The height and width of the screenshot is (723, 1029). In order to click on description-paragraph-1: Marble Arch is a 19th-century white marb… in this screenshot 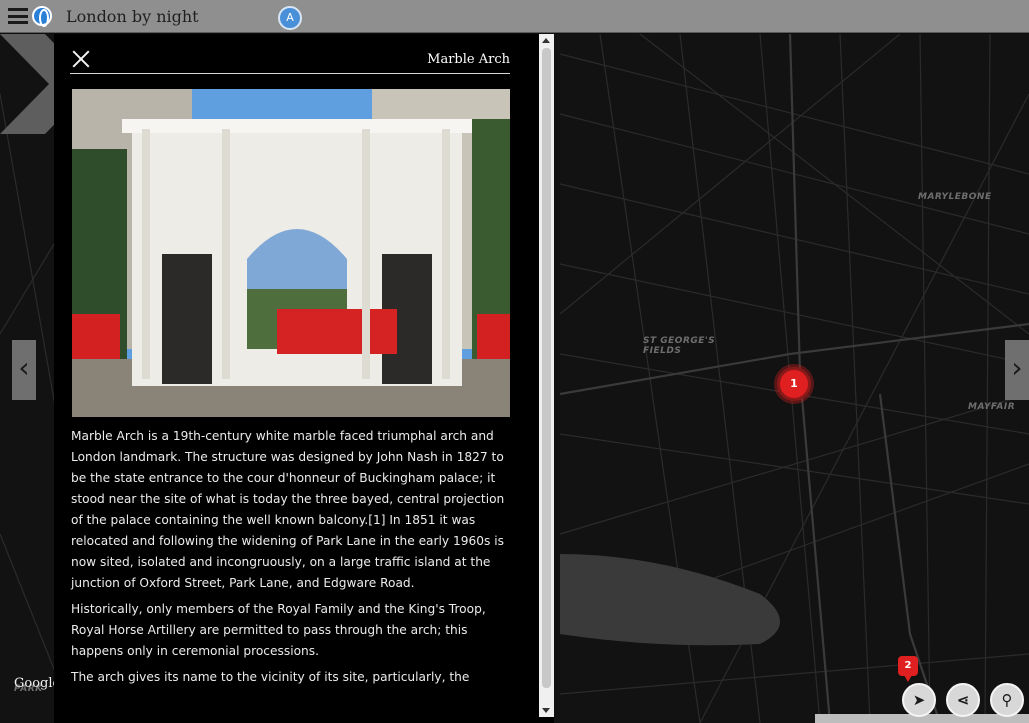, I will do `click(288, 509)`.